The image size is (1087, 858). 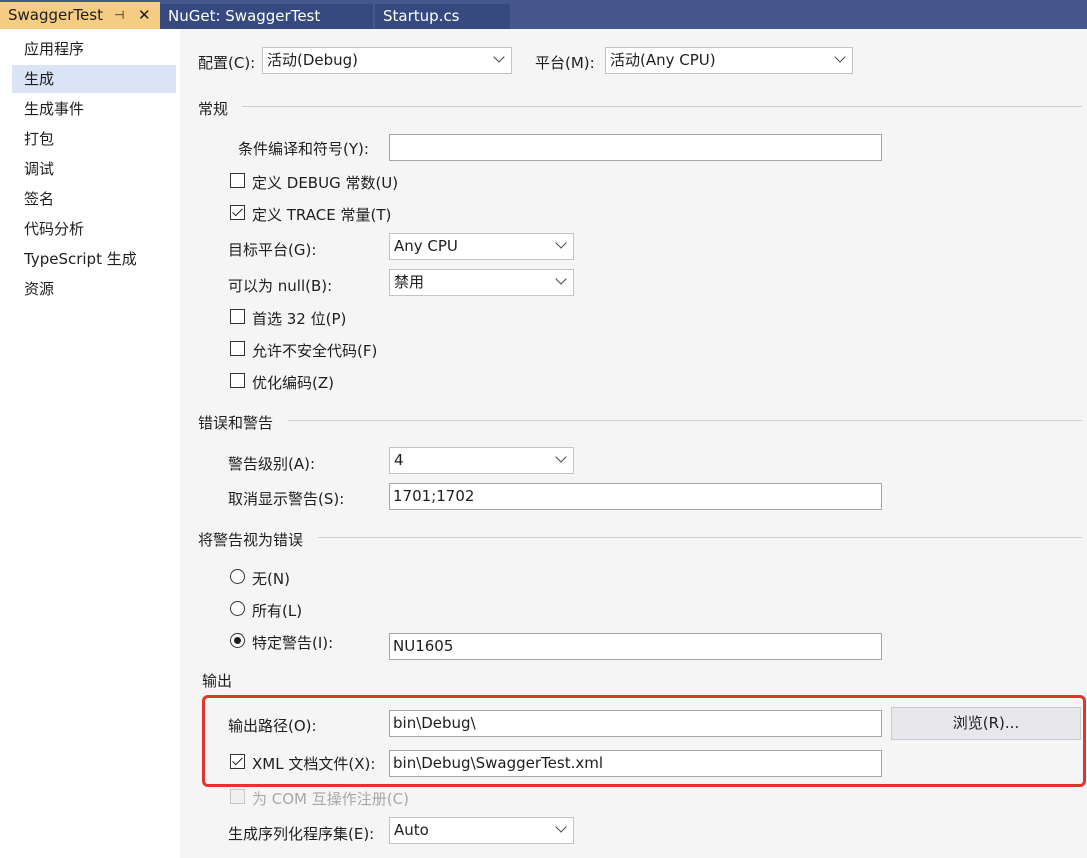 I want to click on target-platform-label: 目标平台(G):, so click(x=272, y=250).